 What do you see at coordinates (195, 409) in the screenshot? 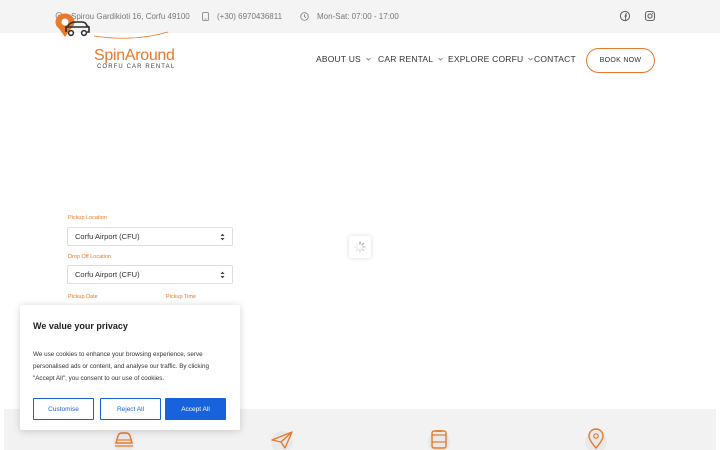
I see `accept-all-button: Accept All` at bounding box center [195, 409].